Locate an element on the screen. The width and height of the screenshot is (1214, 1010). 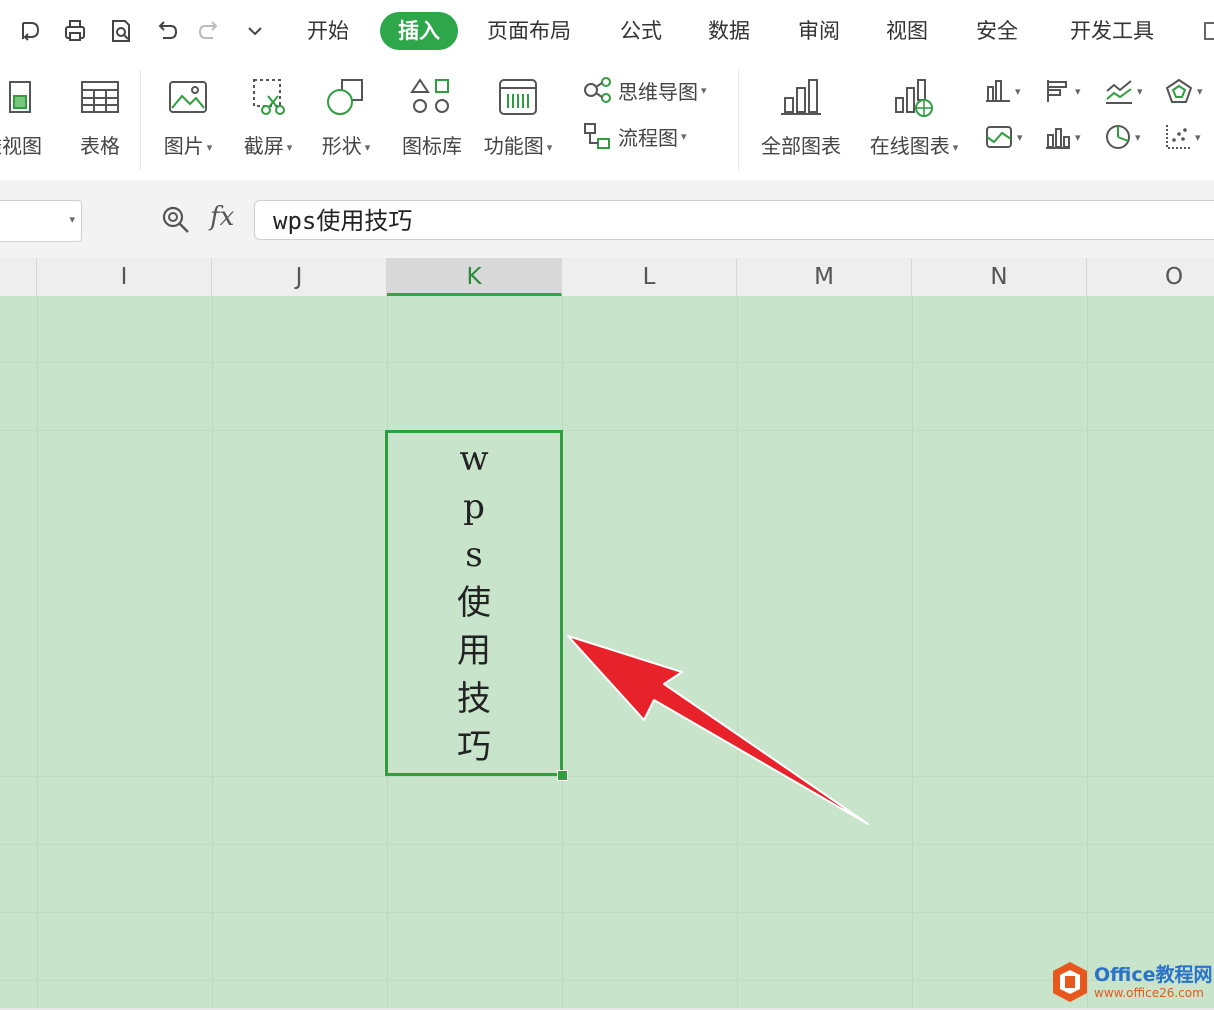
flowchart-icon is located at coordinates (597, 136).